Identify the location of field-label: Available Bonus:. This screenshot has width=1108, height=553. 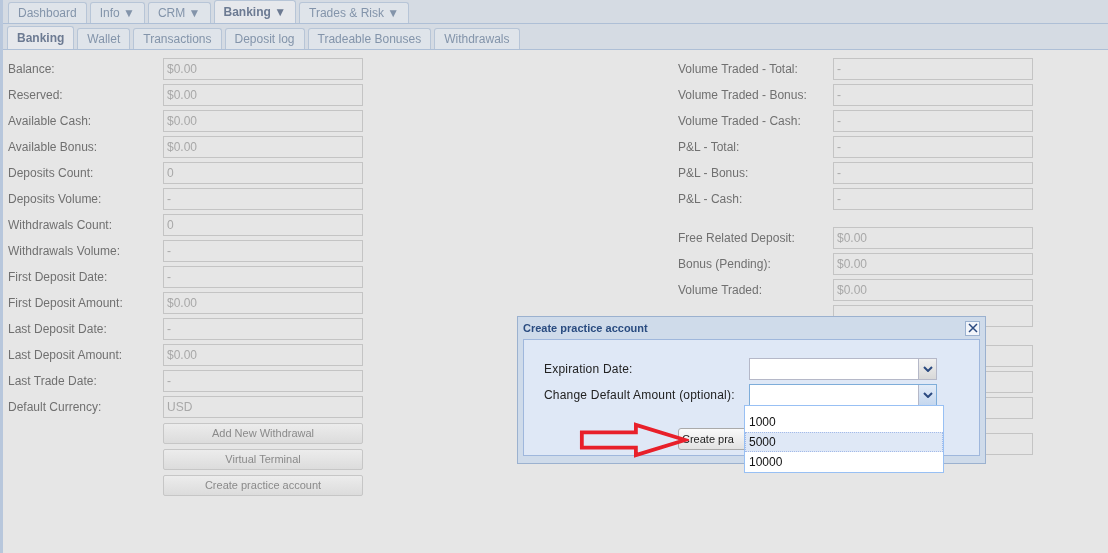
(53, 147).